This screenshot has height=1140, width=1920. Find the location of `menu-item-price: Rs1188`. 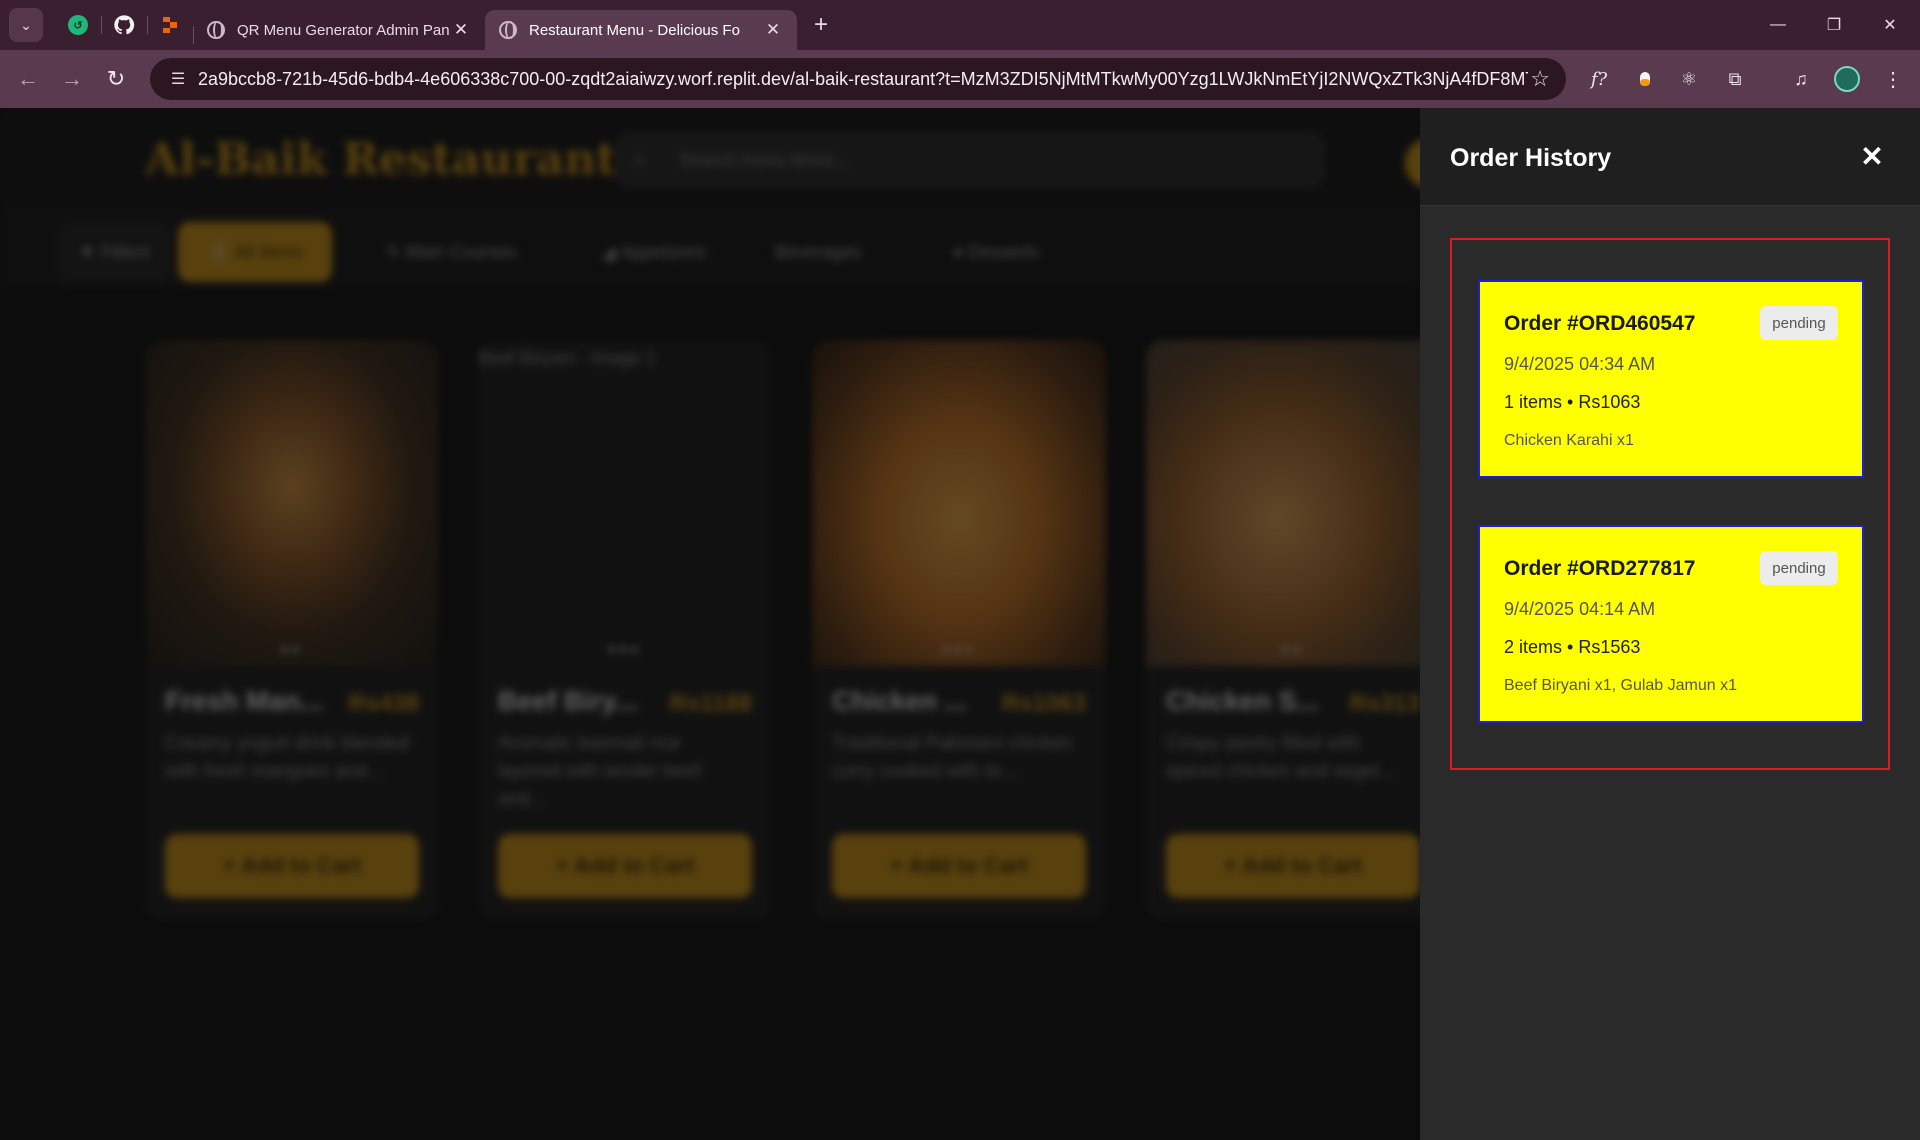

menu-item-price: Rs1188 is located at coordinates (710, 703).